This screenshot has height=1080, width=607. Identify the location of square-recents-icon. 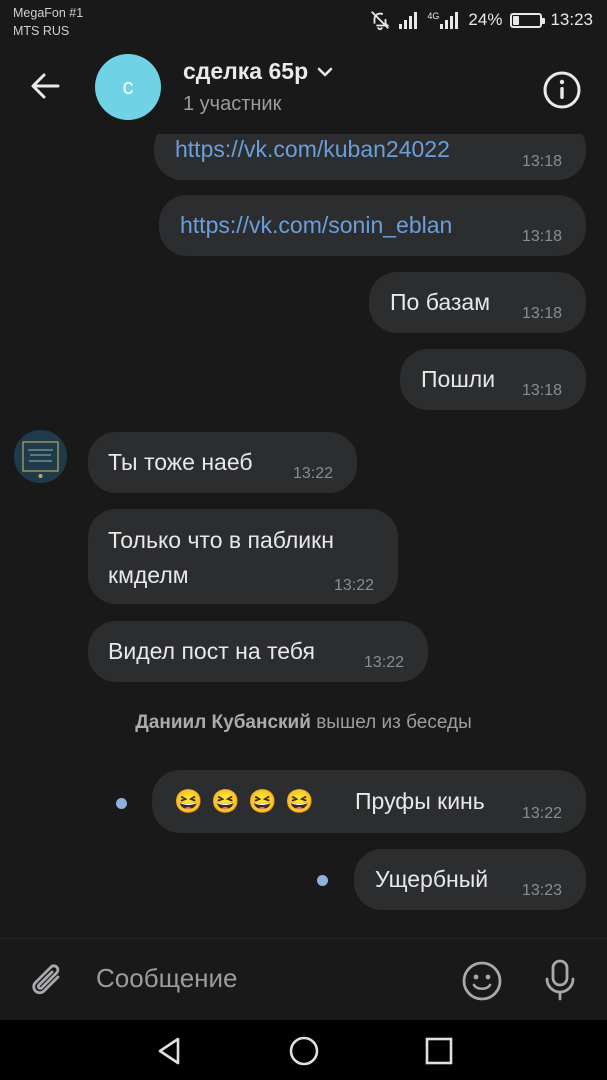
(439, 1051).